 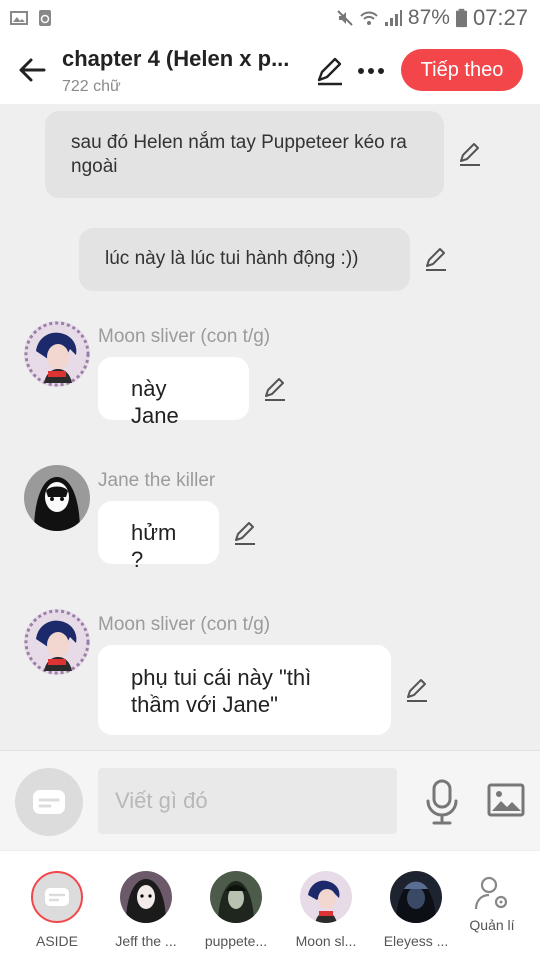 What do you see at coordinates (500, 17) in the screenshot?
I see `clock: 07:27` at bounding box center [500, 17].